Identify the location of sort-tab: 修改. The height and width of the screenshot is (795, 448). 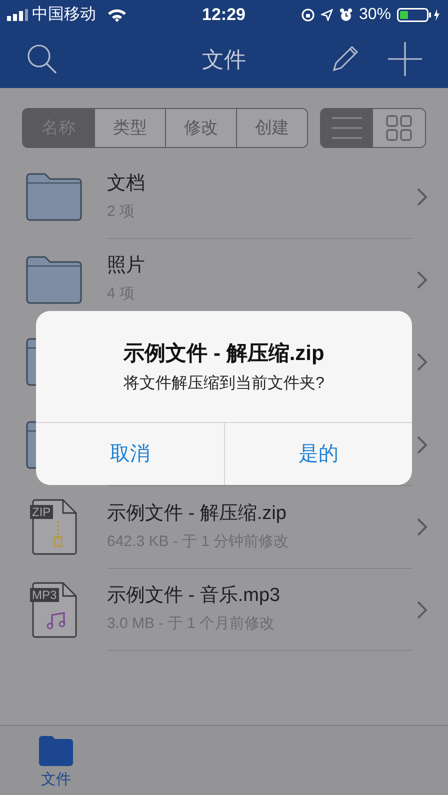
(200, 128).